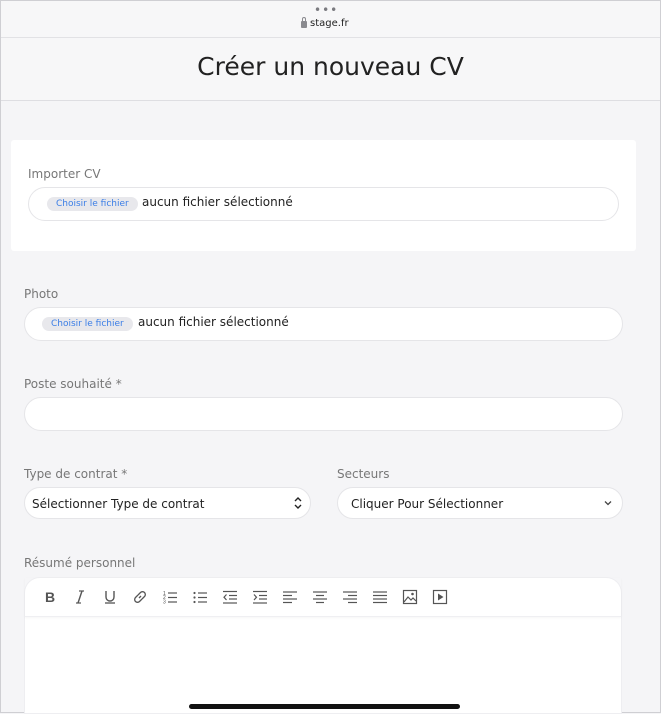 Image resolution: width=661 pixels, height=714 pixels. Describe the element at coordinates (350, 597) in the screenshot. I see `align-right-icon` at that location.